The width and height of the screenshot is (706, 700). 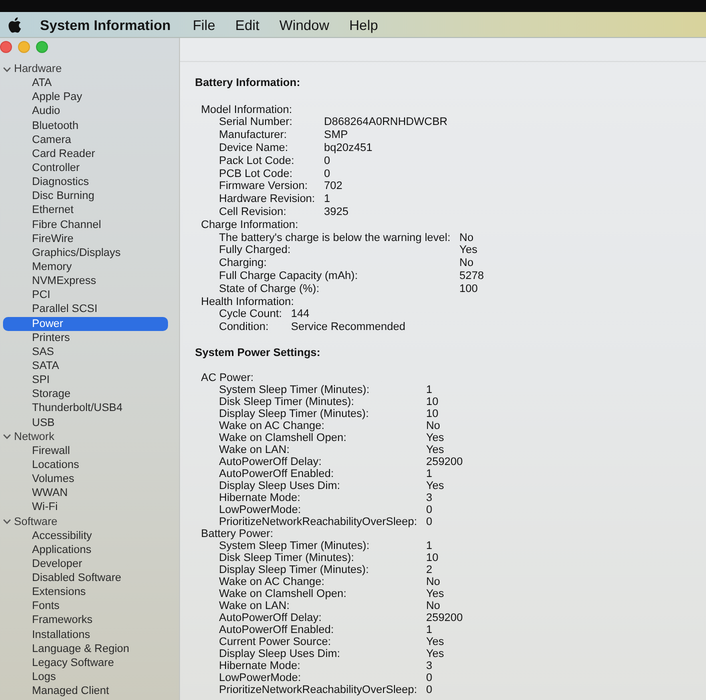 What do you see at coordinates (85, 182) in the screenshot?
I see `sidebar-item: Diagnostics` at bounding box center [85, 182].